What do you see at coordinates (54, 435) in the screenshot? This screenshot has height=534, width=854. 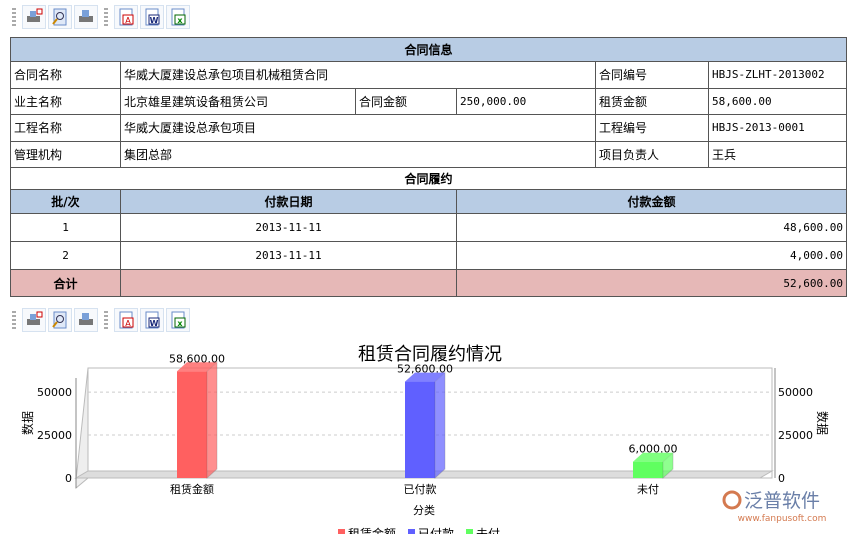 I see `y-tick-label: 25000` at bounding box center [54, 435].